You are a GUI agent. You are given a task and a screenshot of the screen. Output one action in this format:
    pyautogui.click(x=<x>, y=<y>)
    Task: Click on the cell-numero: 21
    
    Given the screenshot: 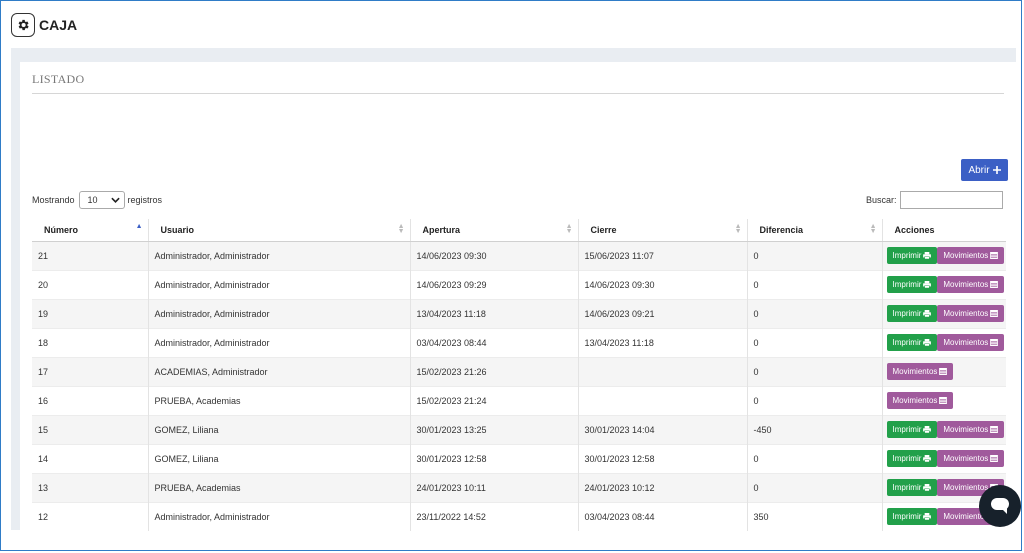 What is the action you would take?
    pyautogui.click(x=90, y=255)
    